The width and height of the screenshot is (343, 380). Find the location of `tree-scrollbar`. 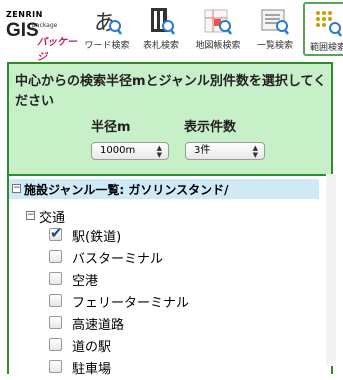

tree-scrollbar is located at coordinates (331, 270).